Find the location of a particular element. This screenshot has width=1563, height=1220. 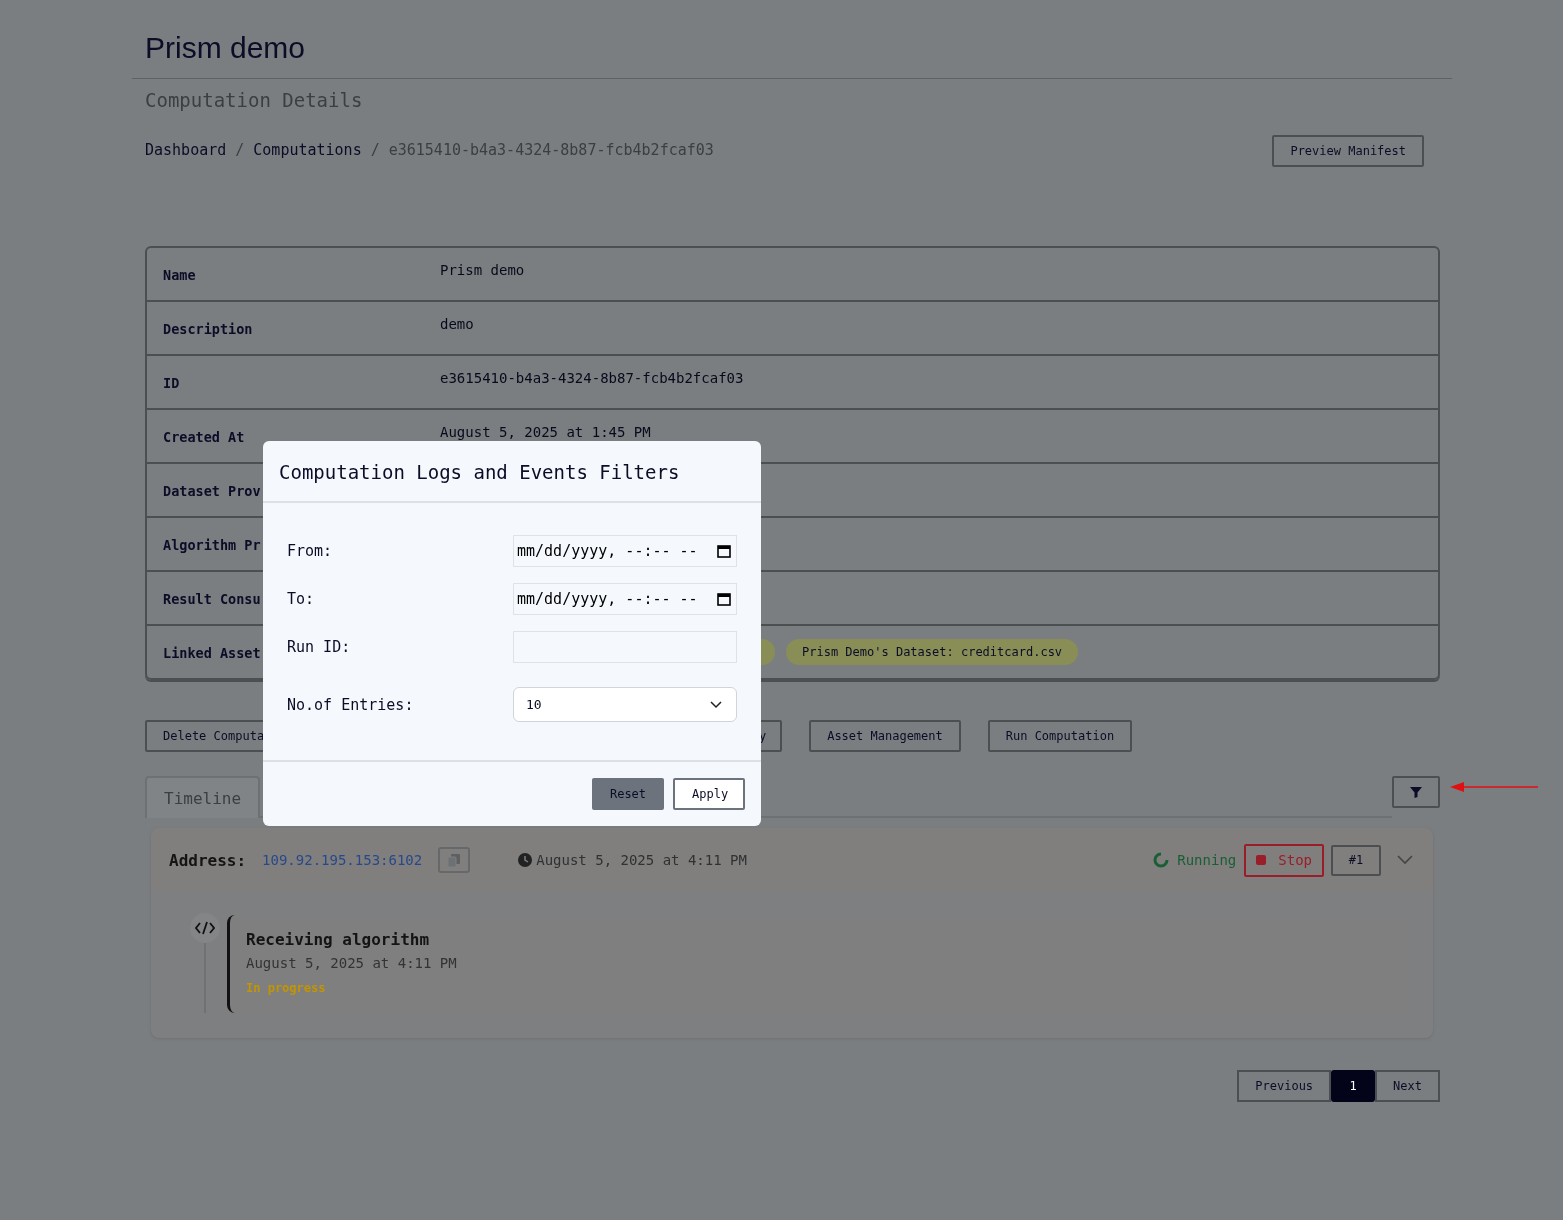

breadcrumb-current: e3615410-b4a3-4324-8b87-fcb4b2fcaf03 is located at coordinates (551, 150).